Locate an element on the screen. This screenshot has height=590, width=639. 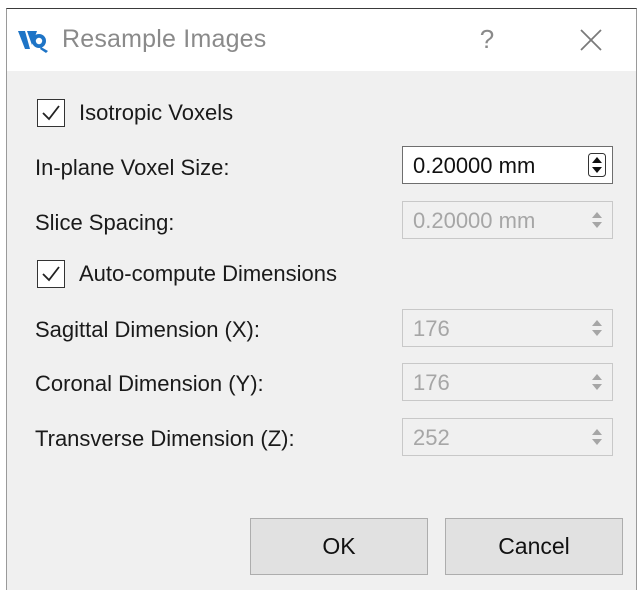
auto-compute-dimensions-checkbox is located at coordinates (51, 274).